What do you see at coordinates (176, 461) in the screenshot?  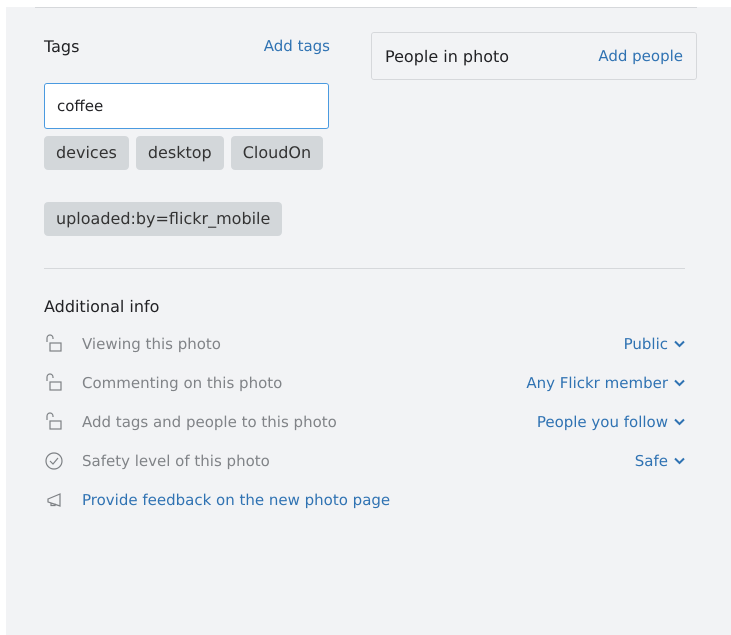 I see `setting-label: Safety level of this photo` at bounding box center [176, 461].